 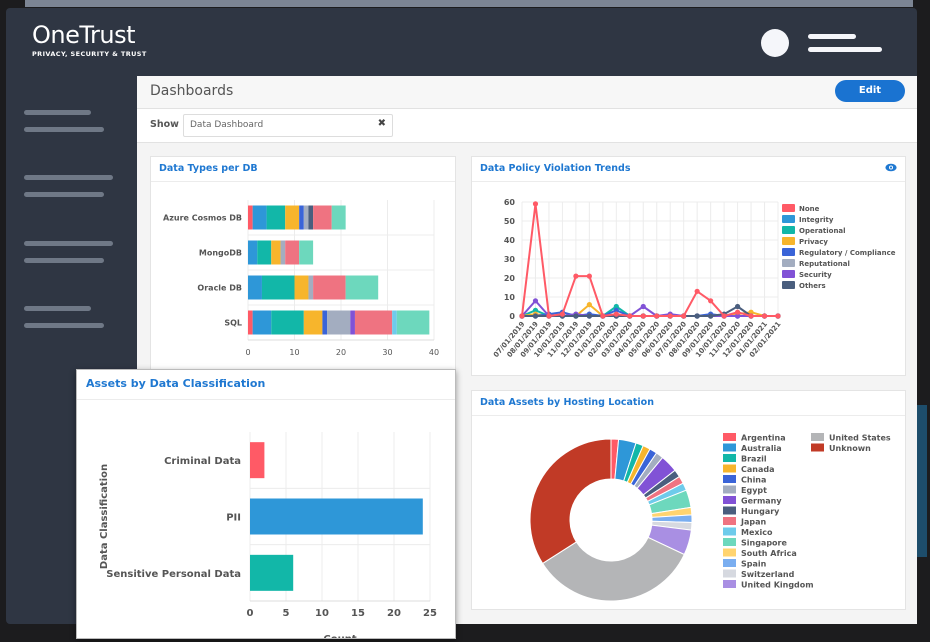 I want to click on eye-icon, so click(x=891, y=167).